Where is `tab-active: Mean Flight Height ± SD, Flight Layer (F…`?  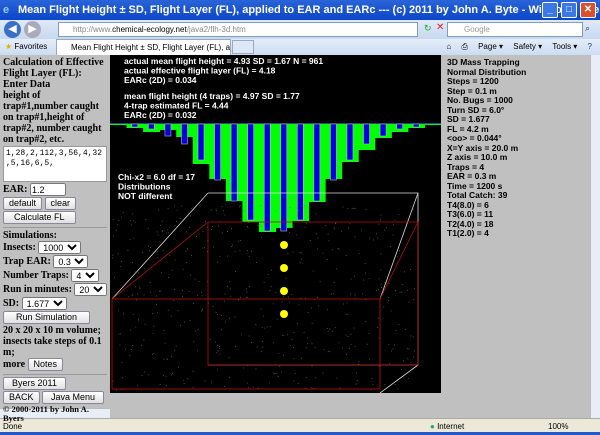
tab-active: Mean Flight Height ± SD, Flight Layer (F… is located at coordinates (143, 47).